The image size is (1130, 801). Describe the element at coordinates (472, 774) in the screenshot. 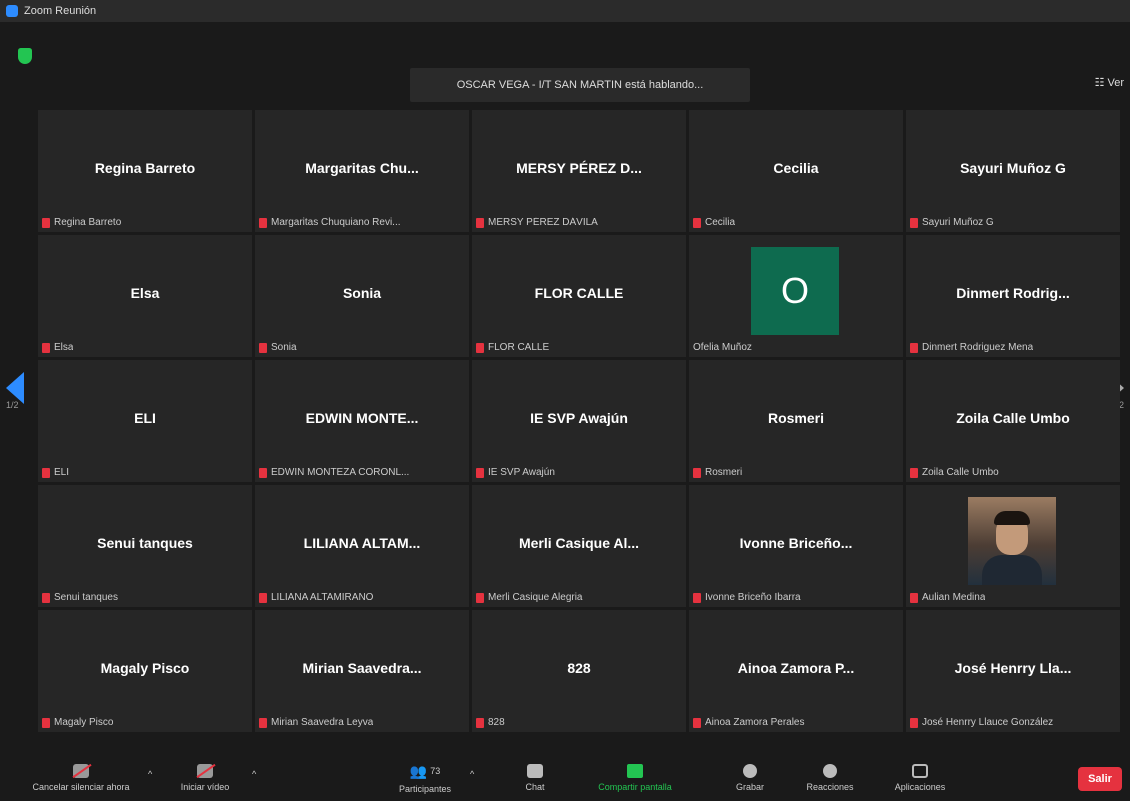

I see `participants-options-caret-icon: ^` at that location.